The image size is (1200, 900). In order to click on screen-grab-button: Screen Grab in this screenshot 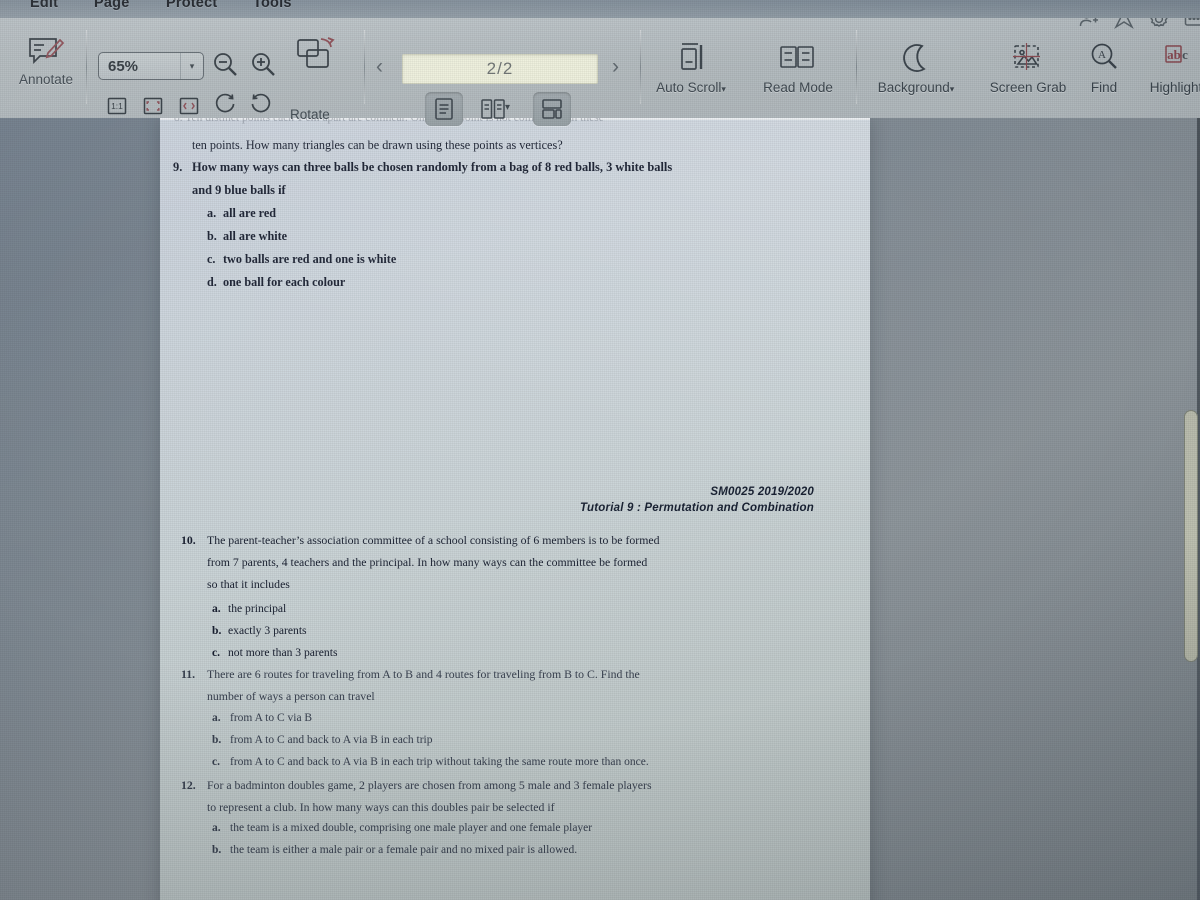, I will do `click(1028, 67)`.